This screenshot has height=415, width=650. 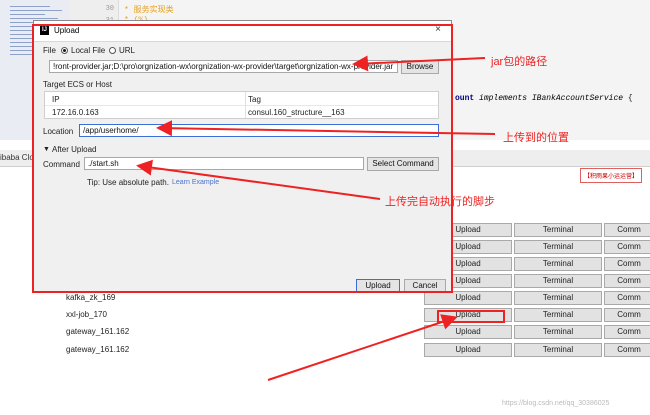 What do you see at coordinates (519, 62) in the screenshot?
I see `annotation-jar-path: jar包的路径` at bounding box center [519, 62].